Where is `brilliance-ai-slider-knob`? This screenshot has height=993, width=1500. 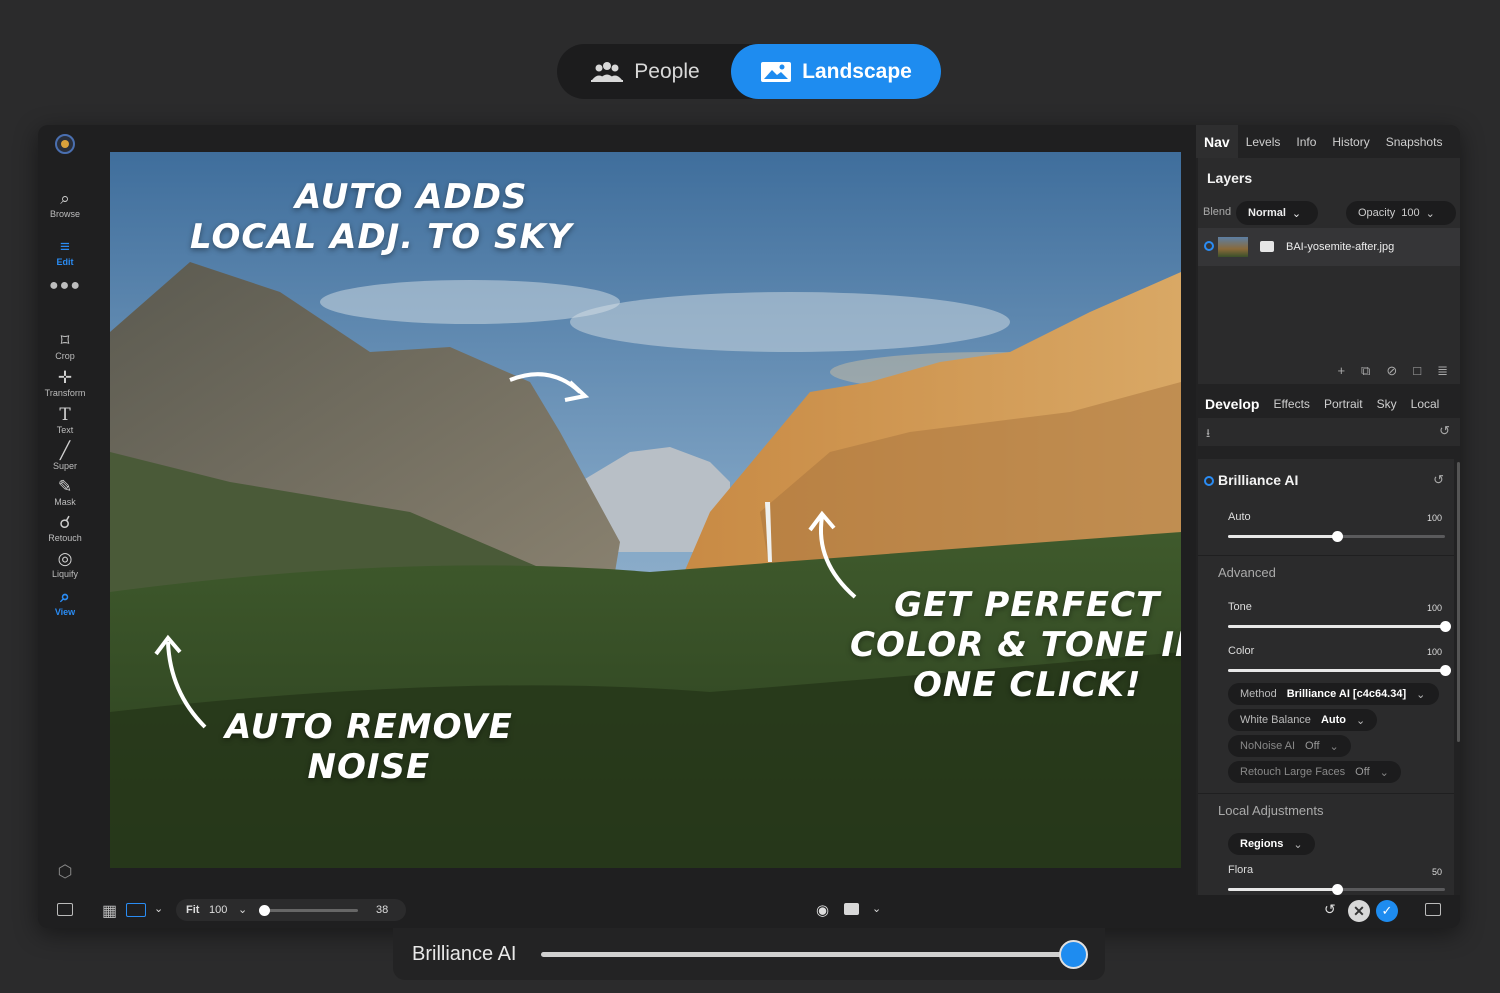
brilliance-ai-slider-knob is located at coordinates (1073, 954).